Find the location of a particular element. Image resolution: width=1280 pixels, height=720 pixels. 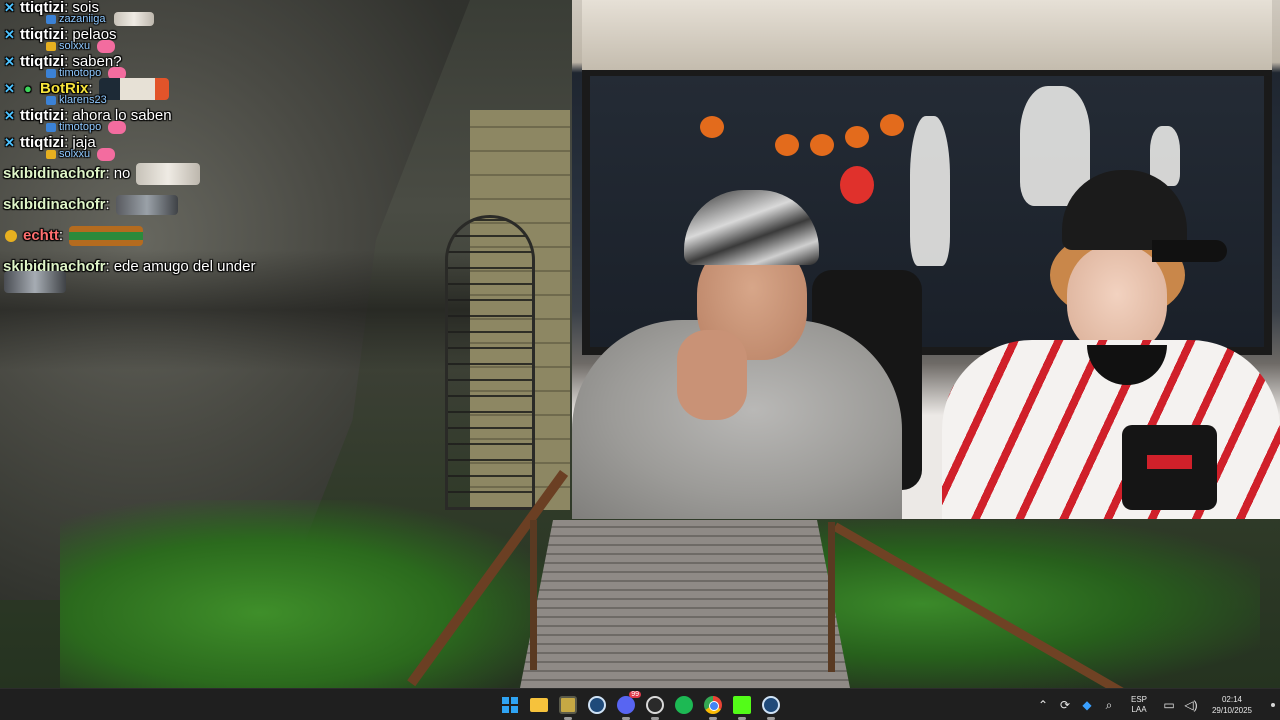

chat-message: ✕ ttiqtizi: sois zazaniiga is located at coordinates (165, 13).